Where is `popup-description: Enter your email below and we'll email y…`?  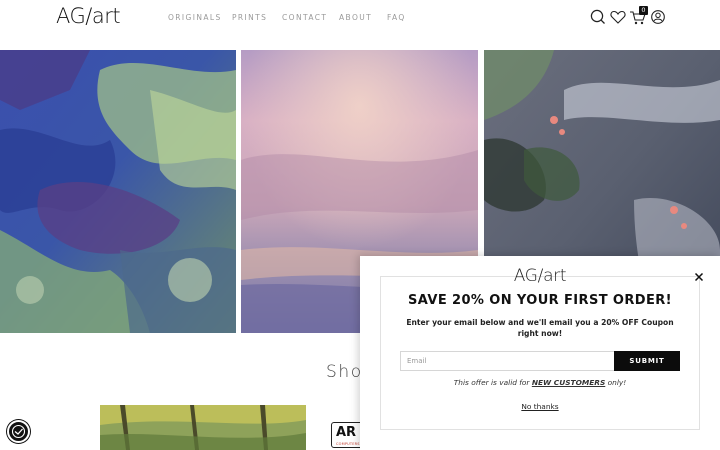
popup-description: Enter your email below and we'll email y… is located at coordinates (540, 328).